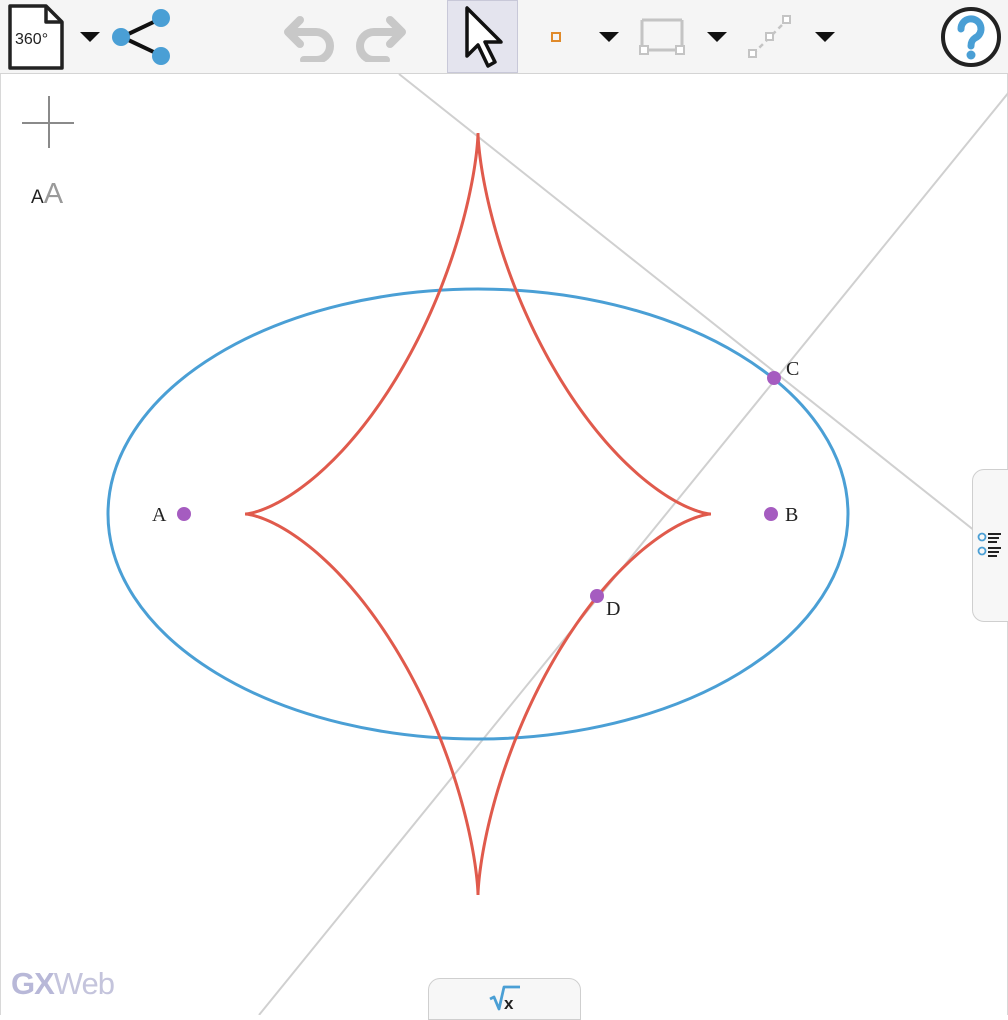  I want to click on list-icon, so click(989, 544).